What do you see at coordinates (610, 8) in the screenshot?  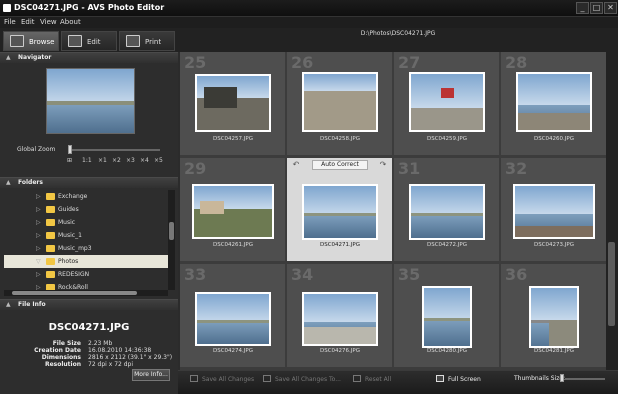 I see `close-button: ✕` at bounding box center [610, 8].